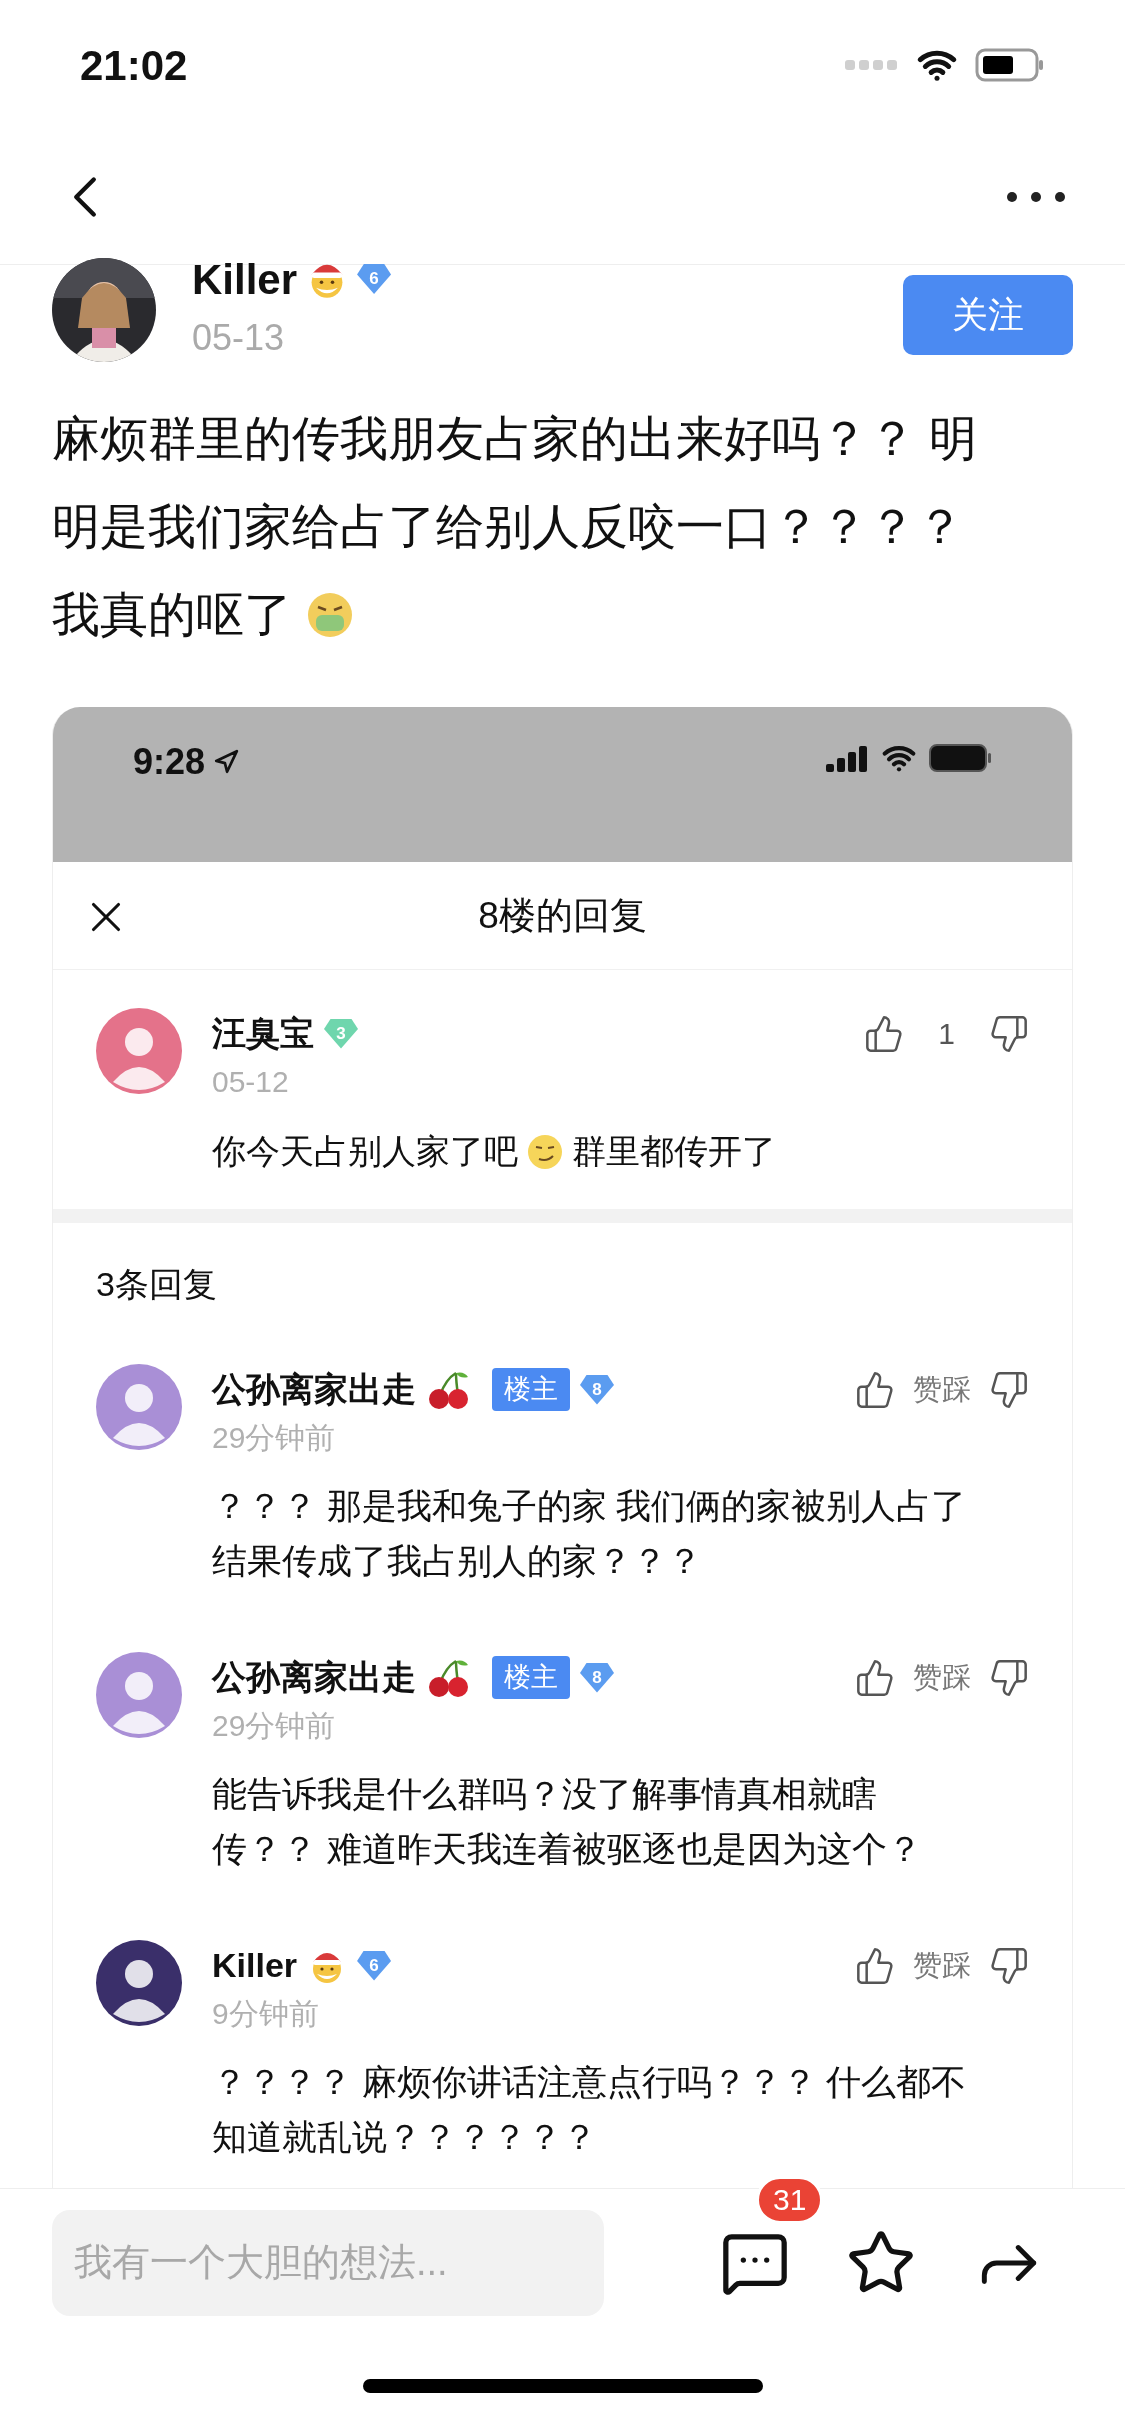 The image size is (1125, 2436). Describe the element at coordinates (245, 279) in the screenshot. I see `author-name: Killer` at that location.